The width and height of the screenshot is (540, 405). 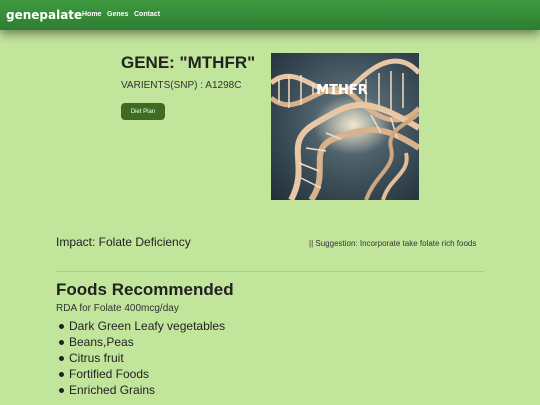 I want to click on food-list-item: Citrus fruit, so click(x=140, y=358).